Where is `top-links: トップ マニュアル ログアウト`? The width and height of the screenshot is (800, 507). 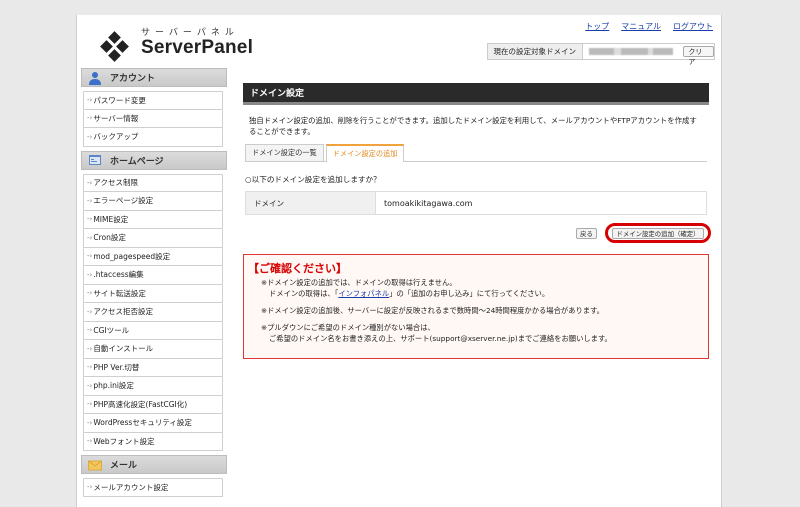
top-links: トップ マニュアル ログアウト is located at coordinates (649, 26).